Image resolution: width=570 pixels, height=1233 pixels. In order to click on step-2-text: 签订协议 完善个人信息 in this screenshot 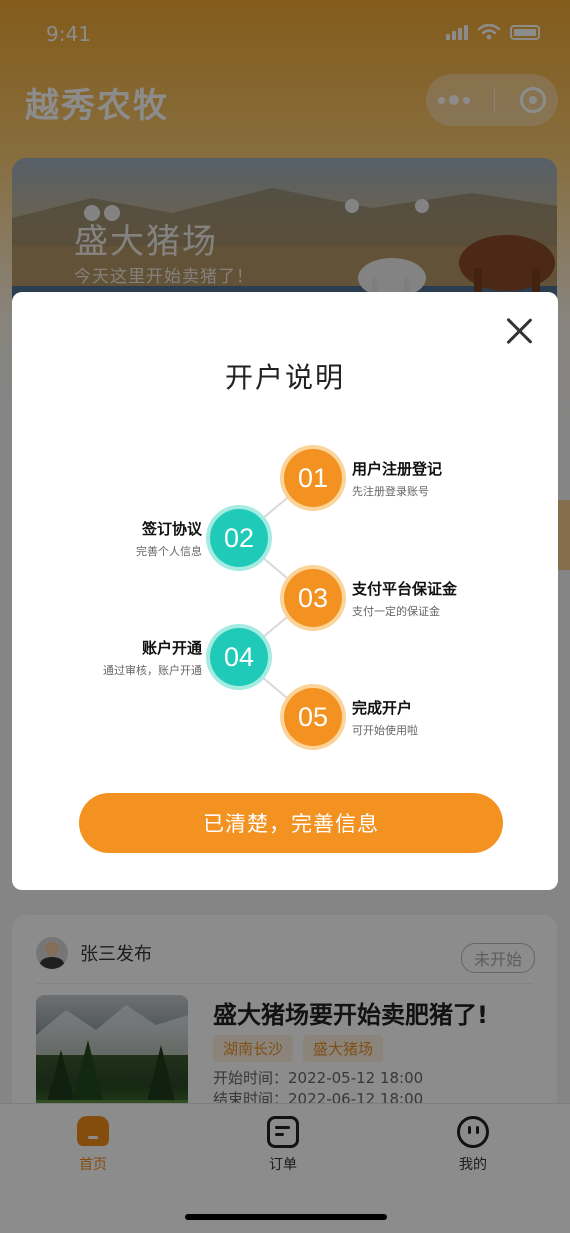, I will do `click(169, 538)`.